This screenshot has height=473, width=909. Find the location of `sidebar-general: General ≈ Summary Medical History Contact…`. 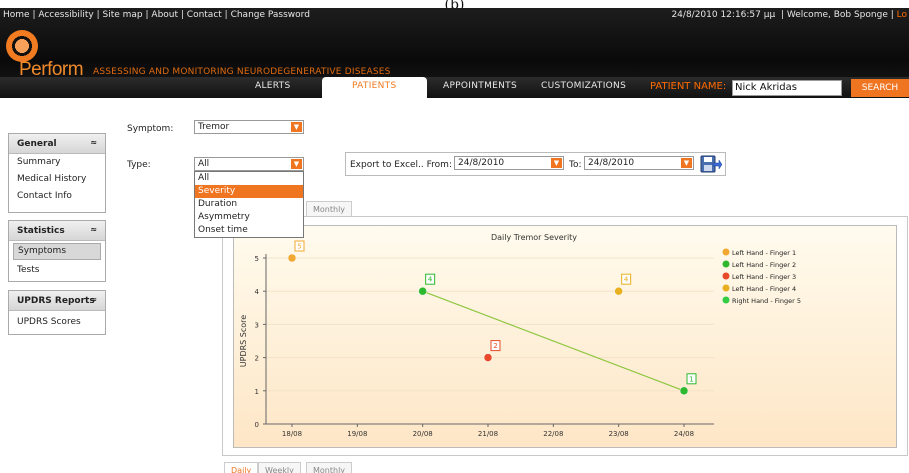

sidebar-general: General ≈ Summary Medical History Contact… is located at coordinates (57, 173).